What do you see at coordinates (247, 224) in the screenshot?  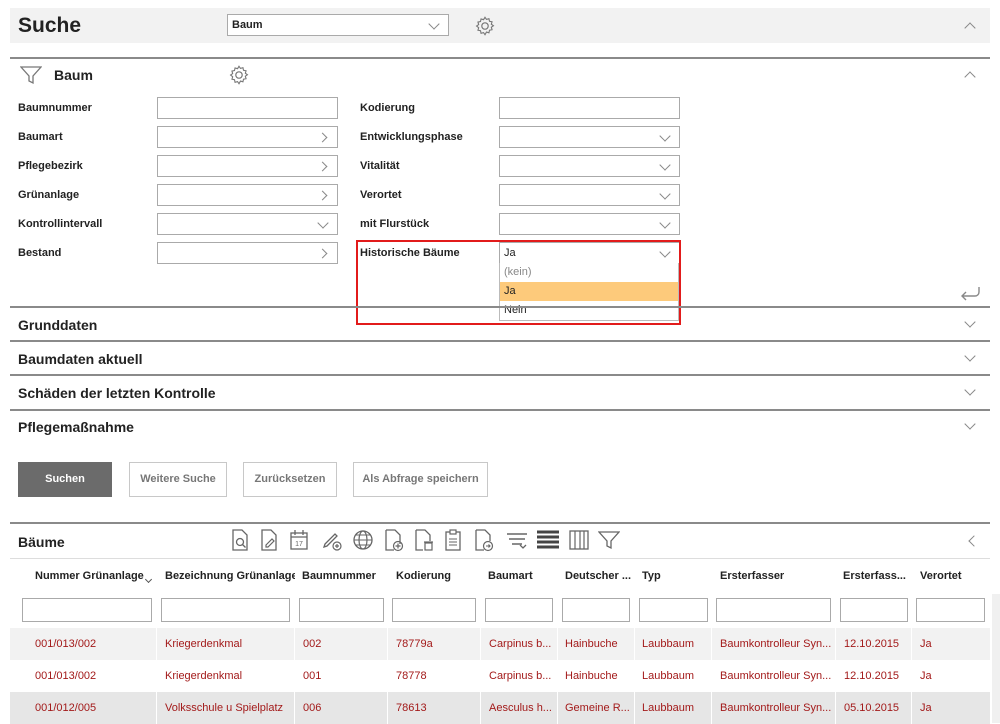 I see `kontrollintervall-select` at bounding box center [247, 224].